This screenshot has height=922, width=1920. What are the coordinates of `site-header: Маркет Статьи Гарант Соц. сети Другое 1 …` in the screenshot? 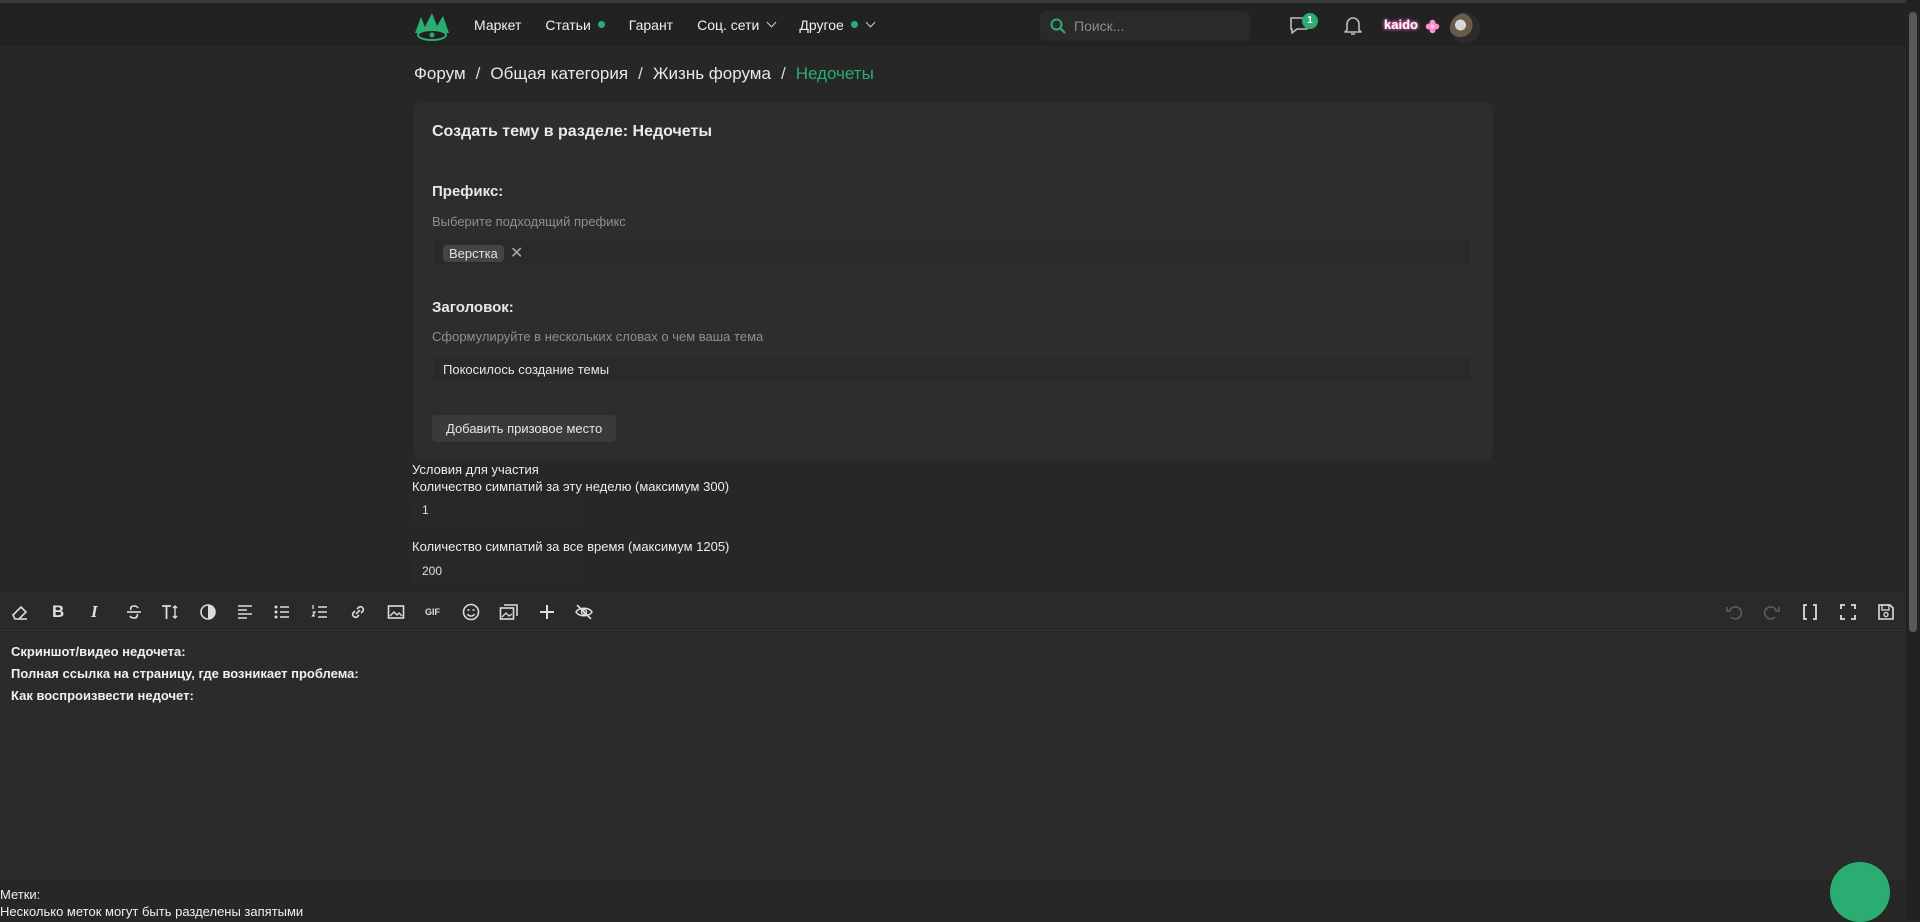 It's located at (953, 24).